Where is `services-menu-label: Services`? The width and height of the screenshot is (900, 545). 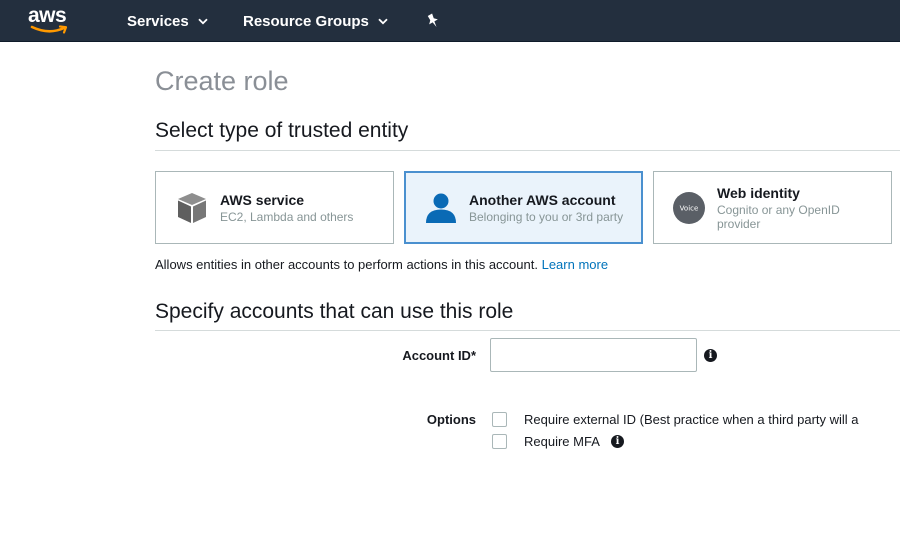
services-menu-label: Services is located at coordinates (158, 21).